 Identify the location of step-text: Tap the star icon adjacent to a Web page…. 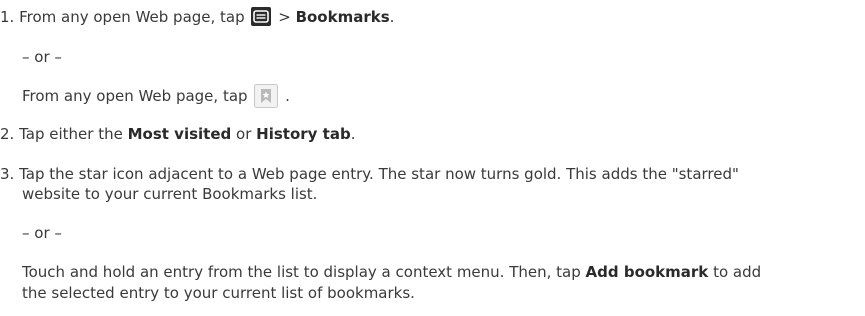
(379, 174).